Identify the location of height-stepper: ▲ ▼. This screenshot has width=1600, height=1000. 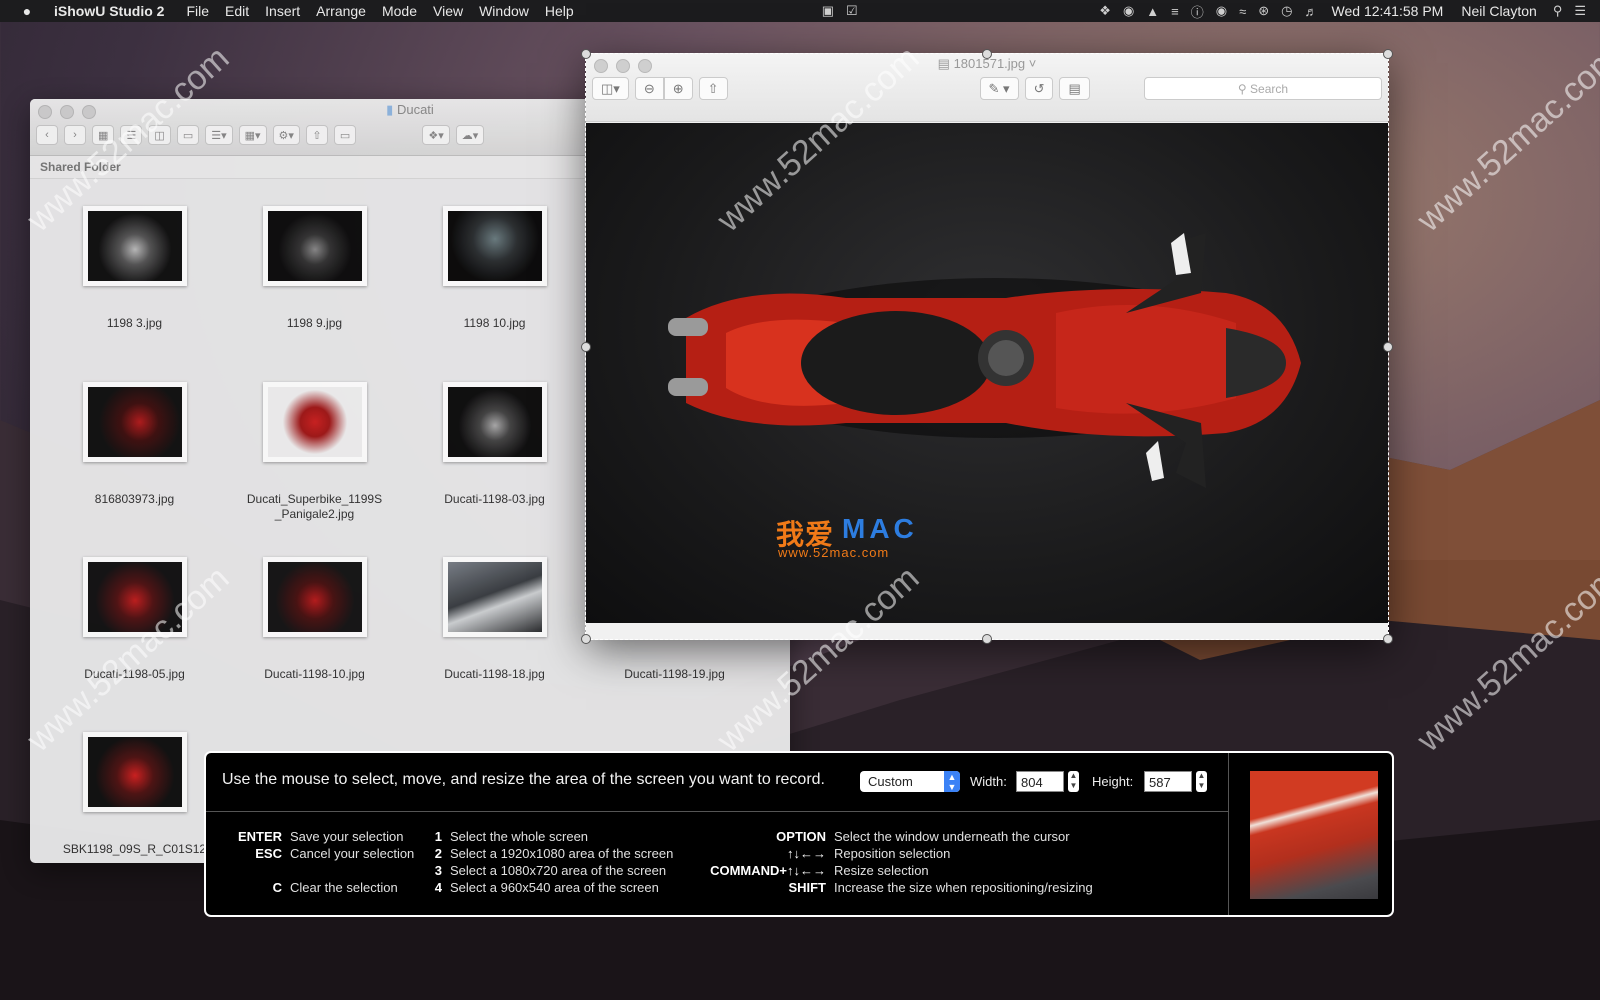
(1201, 781).